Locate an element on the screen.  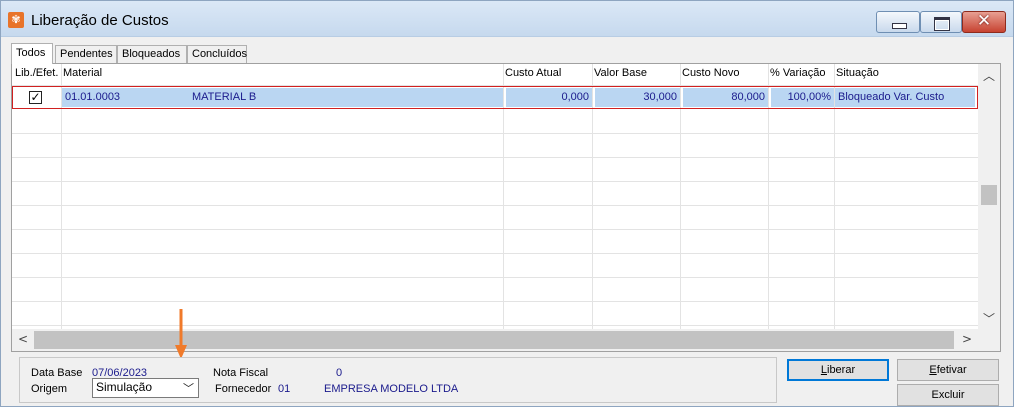
custo-novo-cell: 80,000 is located at coordinates (725, 97).